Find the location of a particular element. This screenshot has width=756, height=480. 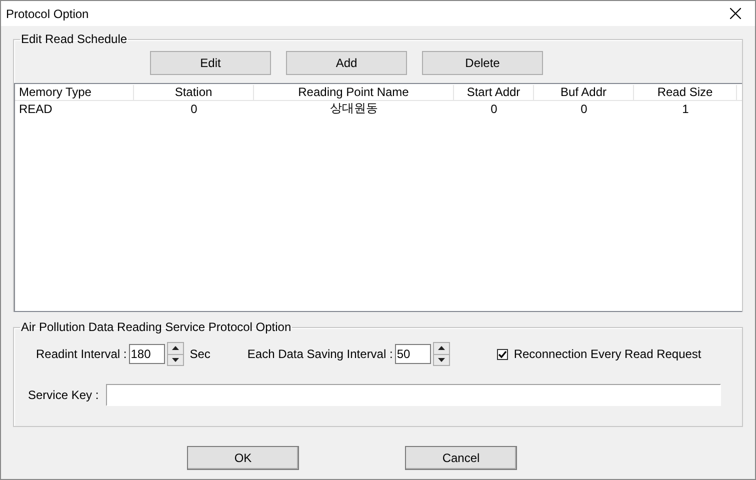

action-button: Delete is located at coordinates (482, 63).